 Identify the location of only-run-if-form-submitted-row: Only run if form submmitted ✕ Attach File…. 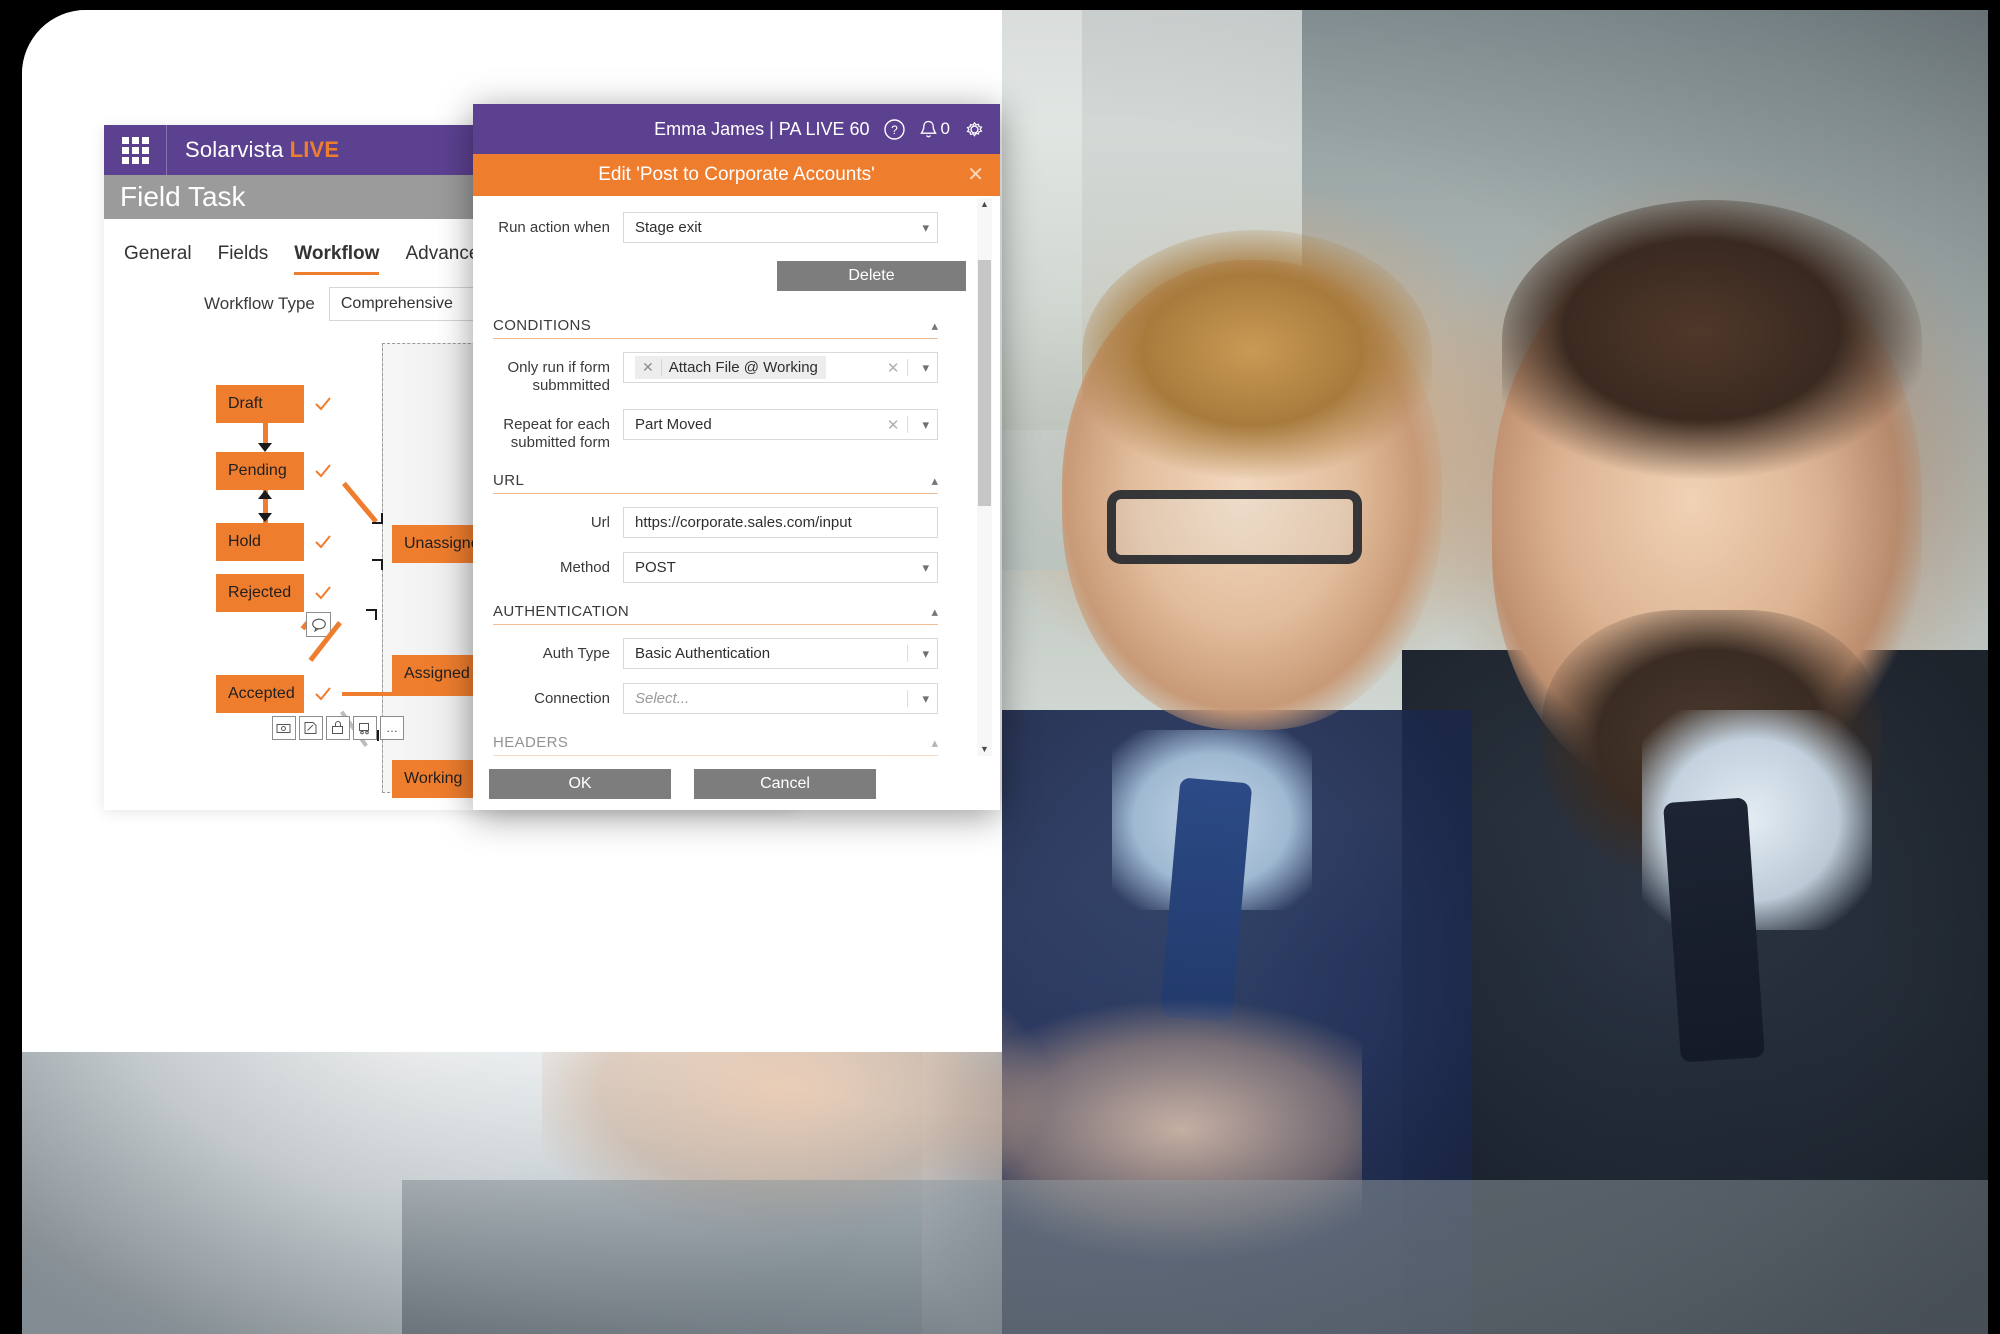
(724, 373).